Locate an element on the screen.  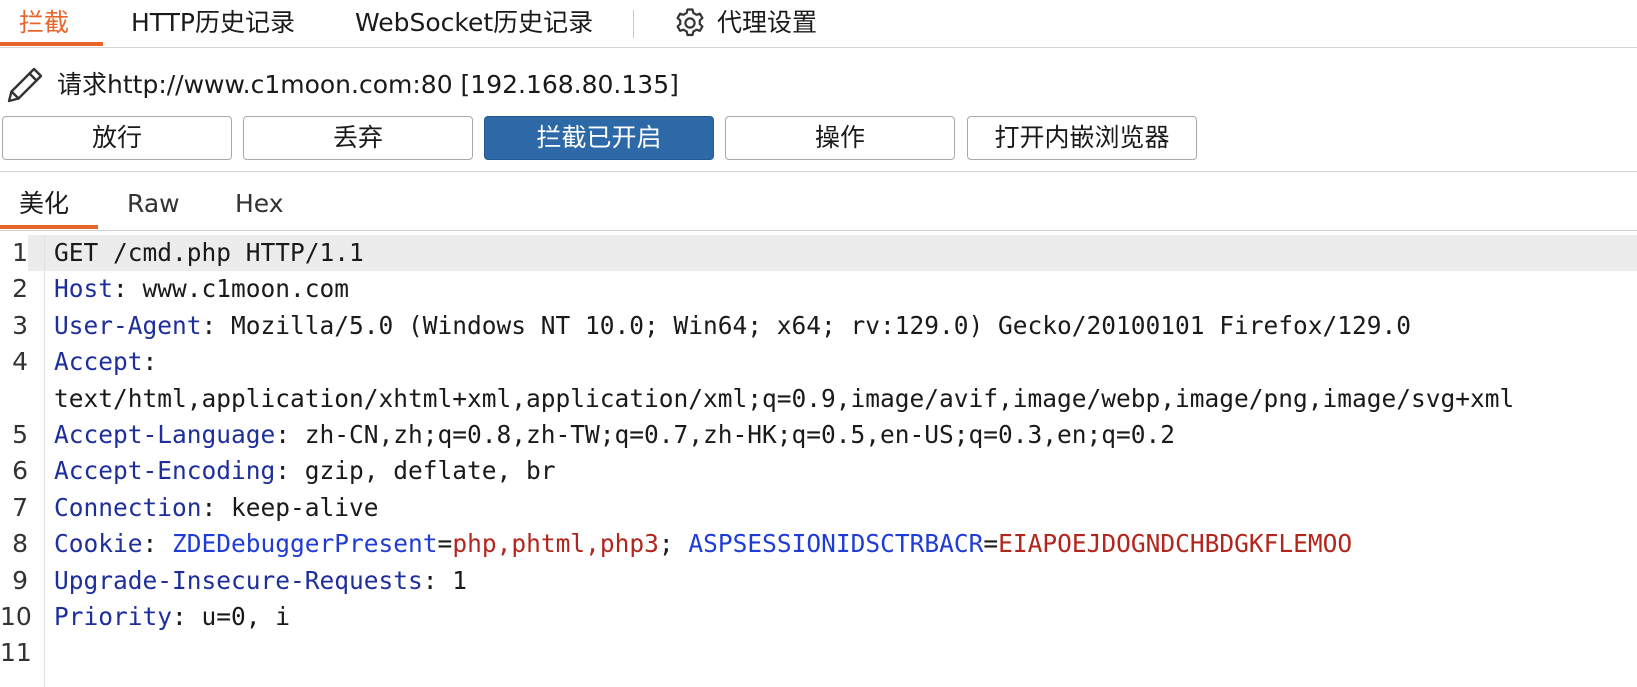
toolbar-divider is located at coordinates (818, 171).